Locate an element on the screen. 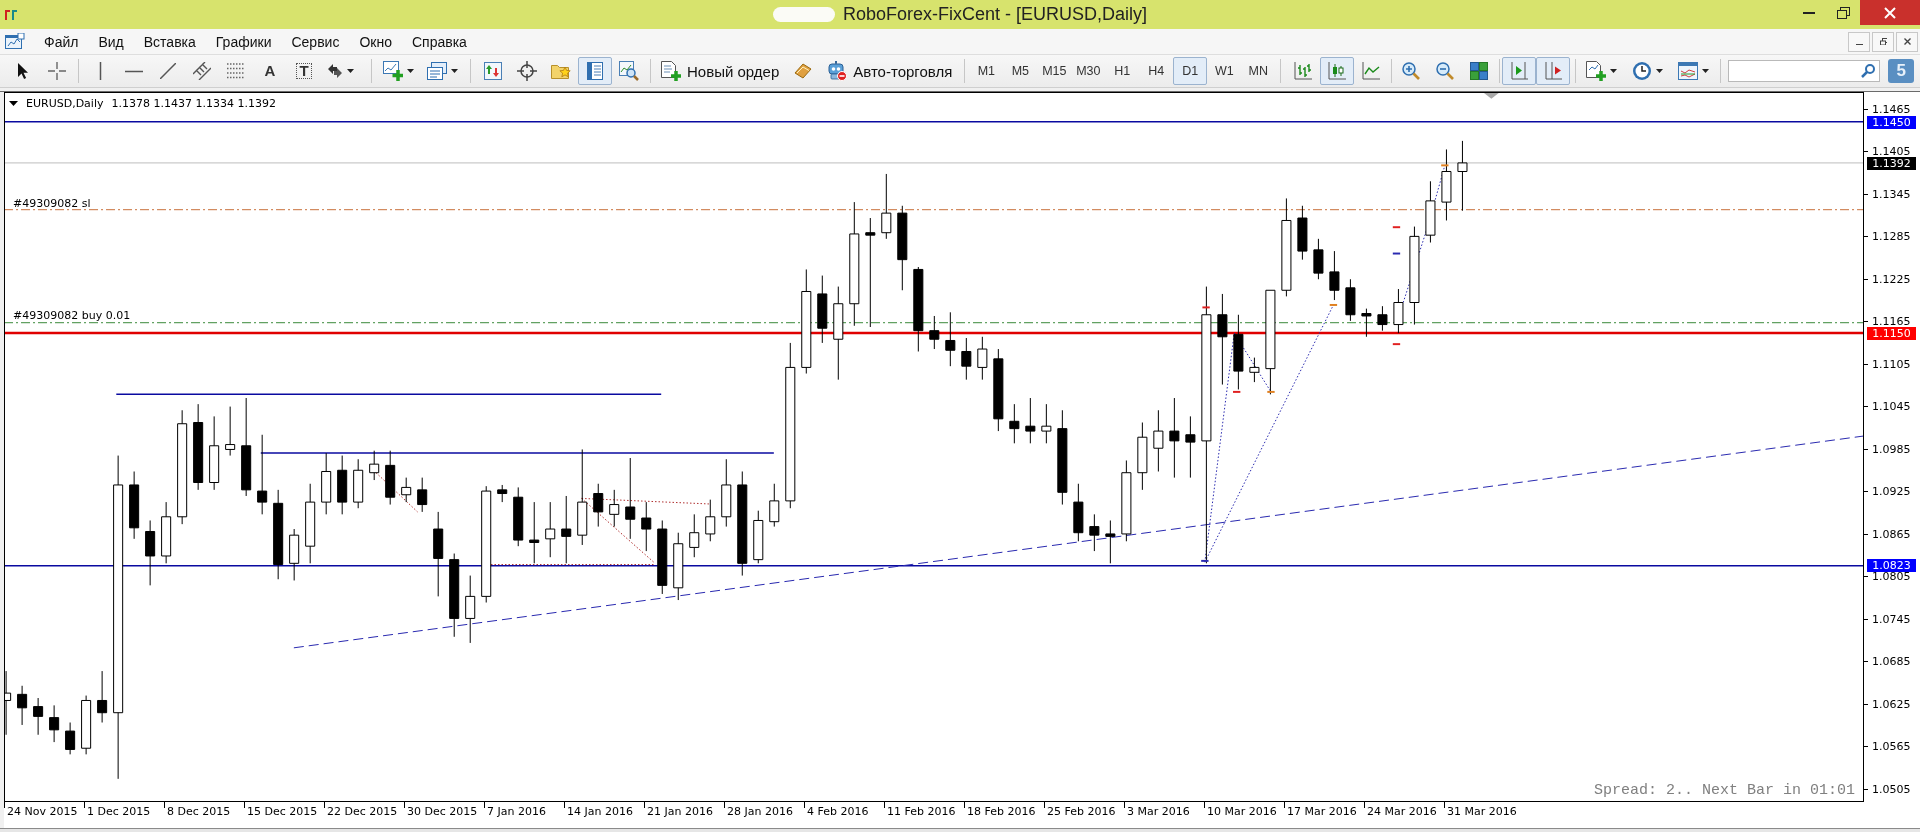 The image size is (1920, 832). timeframe-tab: H1 is located at coordinates (1122, 71).